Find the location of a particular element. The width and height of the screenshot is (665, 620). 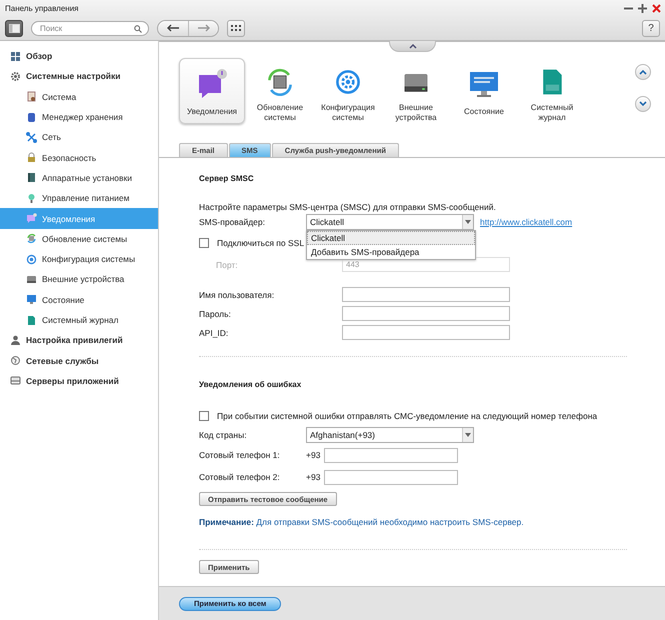

app-tile: Обновление системы is located at coordinates (280, 91).